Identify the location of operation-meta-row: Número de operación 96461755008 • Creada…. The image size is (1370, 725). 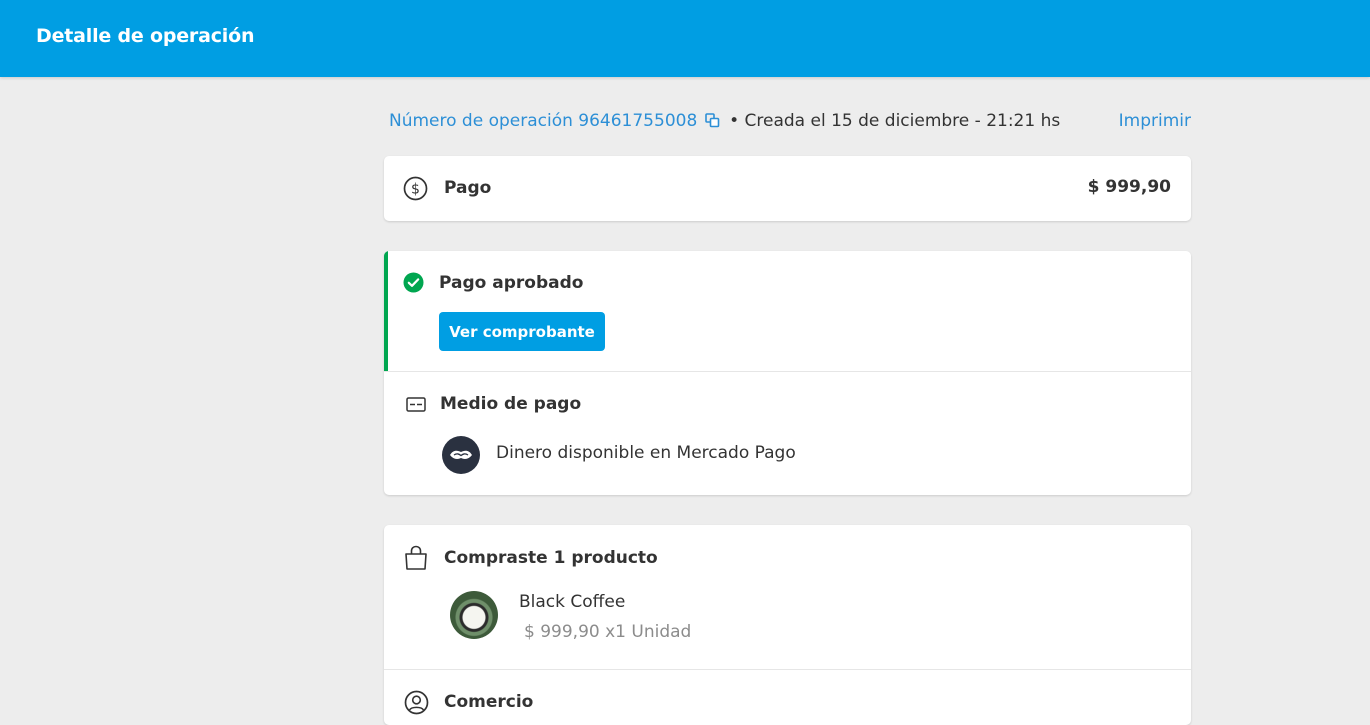
(790, 121).